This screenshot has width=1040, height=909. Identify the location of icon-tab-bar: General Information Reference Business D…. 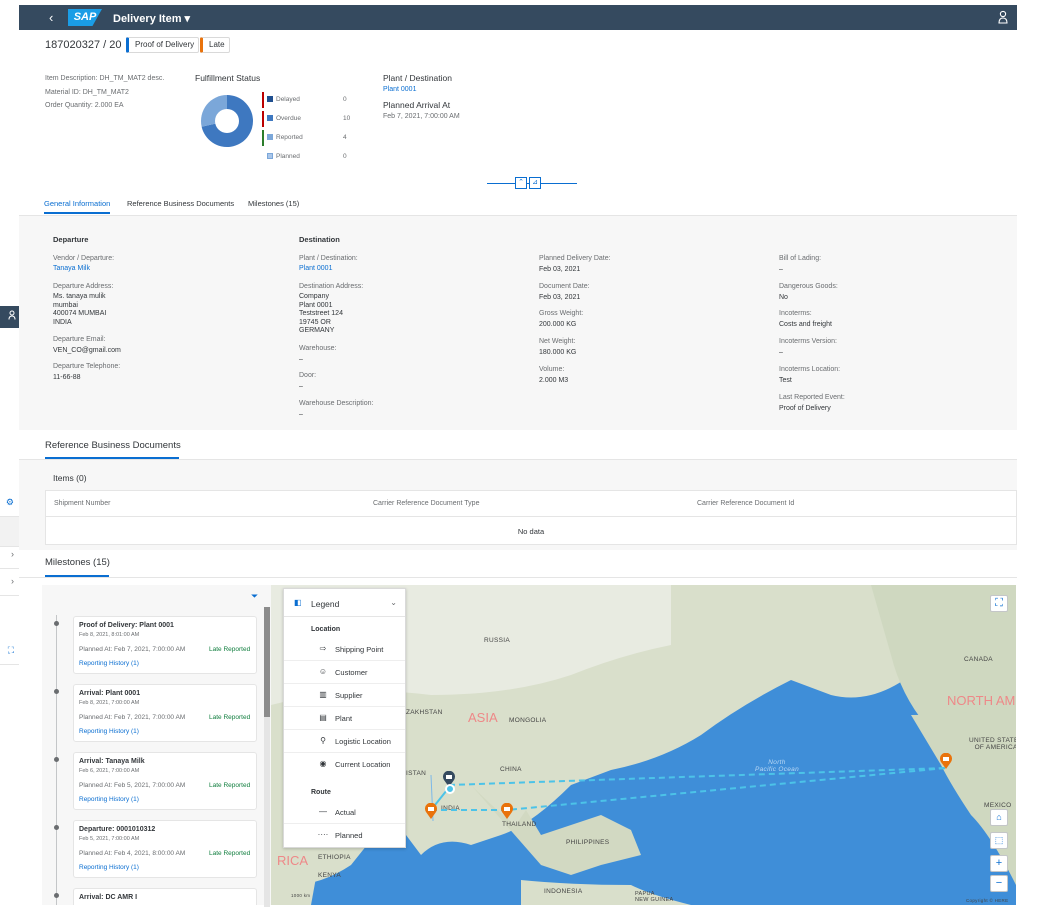
(518, 206).